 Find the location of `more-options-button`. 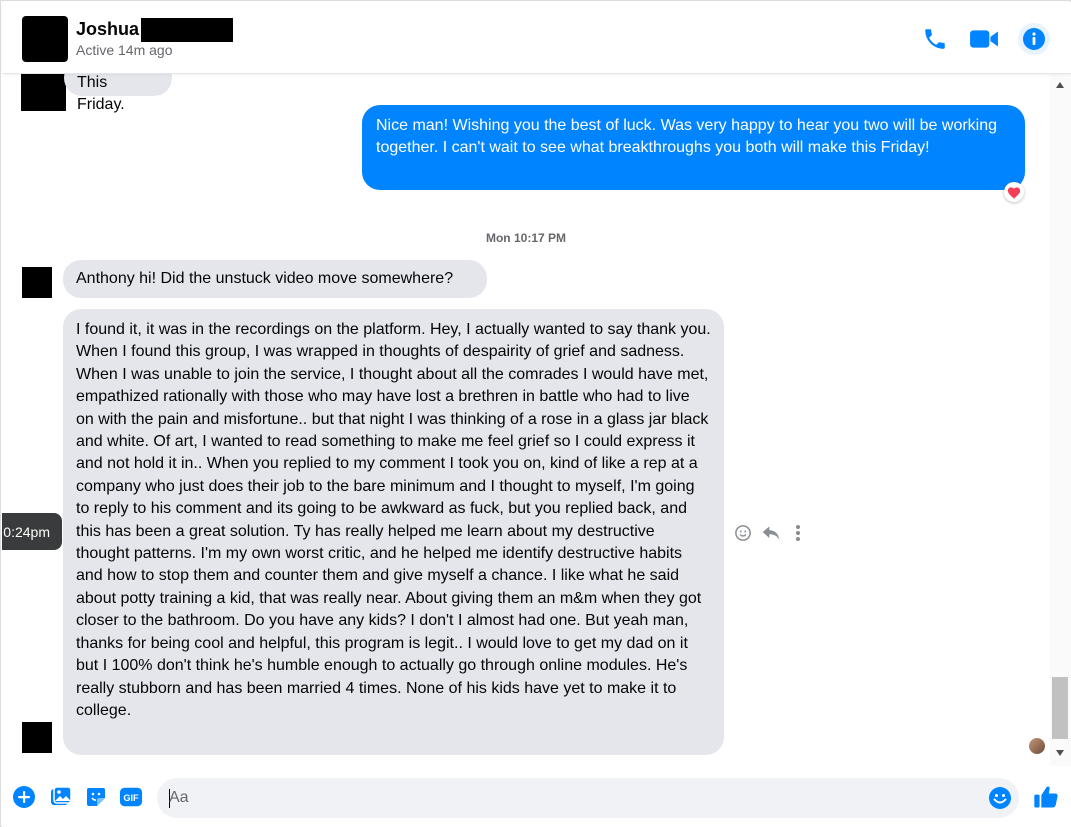

more-options-button is located at coordinates (799, 533).